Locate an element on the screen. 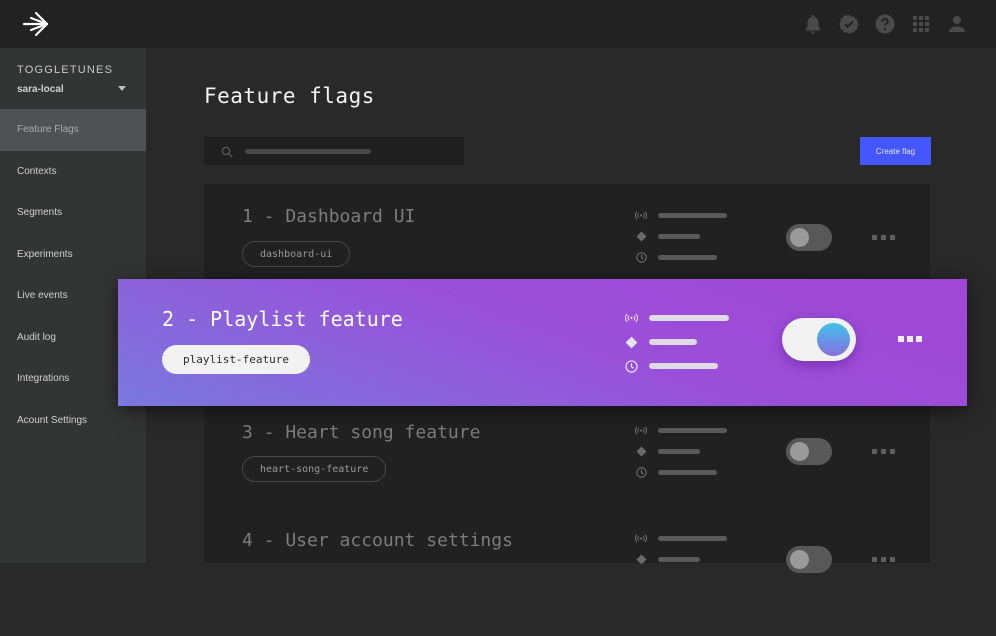 This screenshot has height=636, width=996. flag-key: dashboard-ui is located at coordinates (296, 254).